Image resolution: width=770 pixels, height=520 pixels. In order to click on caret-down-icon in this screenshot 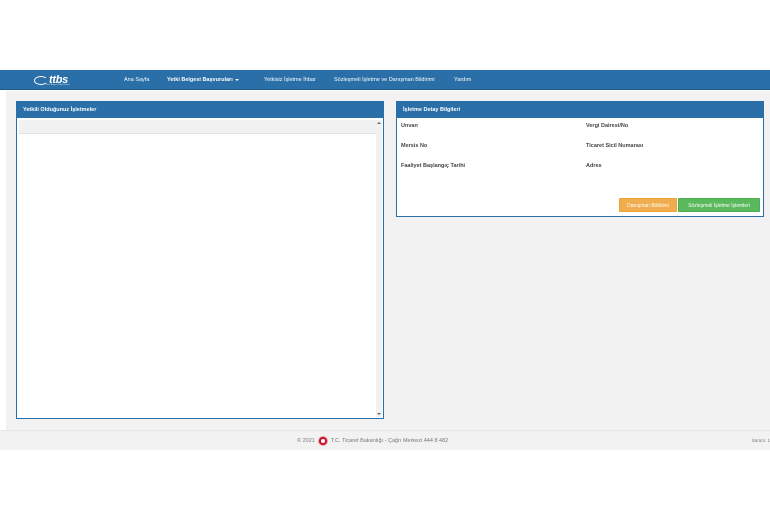, I will do `click(236, 79)`.